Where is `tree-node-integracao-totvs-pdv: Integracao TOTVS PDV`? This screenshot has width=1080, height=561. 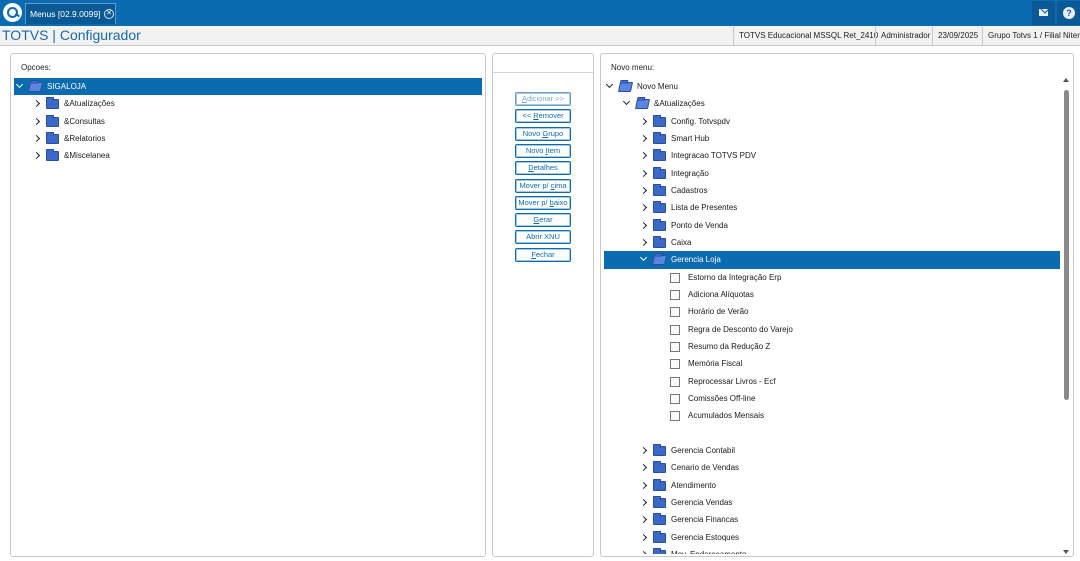 tree-node-integracao-totvs-pdv: Integracao TOTVS PDV is located at coordinates (832, 155).